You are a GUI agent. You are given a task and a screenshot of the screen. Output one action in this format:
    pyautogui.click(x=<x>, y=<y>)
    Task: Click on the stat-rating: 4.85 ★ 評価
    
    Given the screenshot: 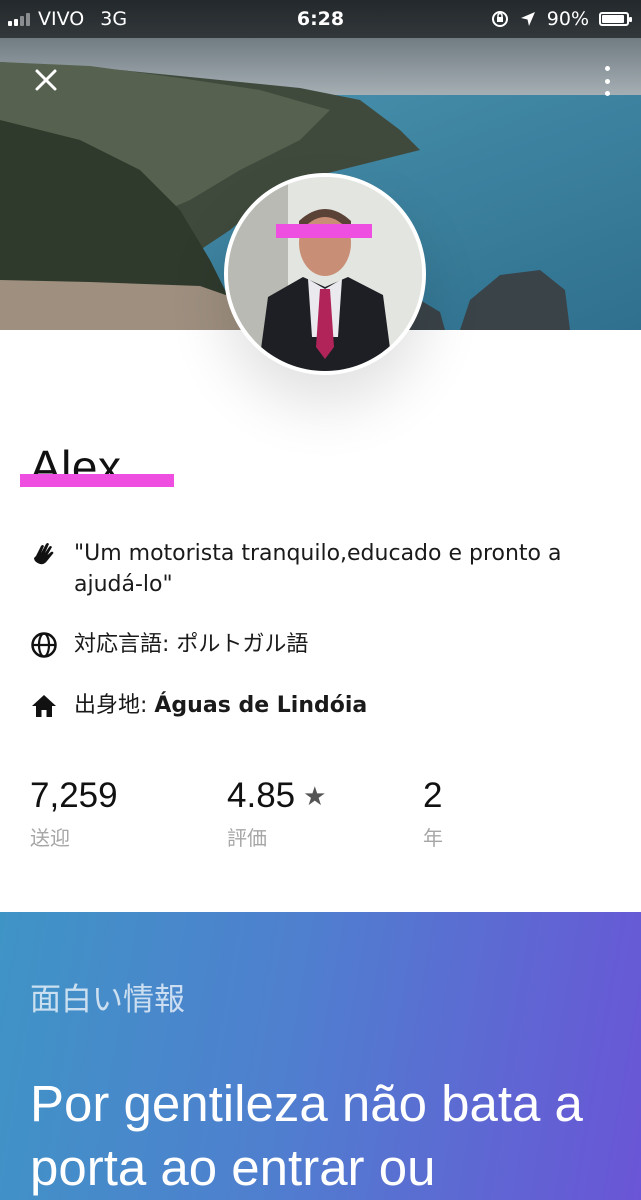 What is the action you would take?
    pyautogui.click(x=276, y=813)
    